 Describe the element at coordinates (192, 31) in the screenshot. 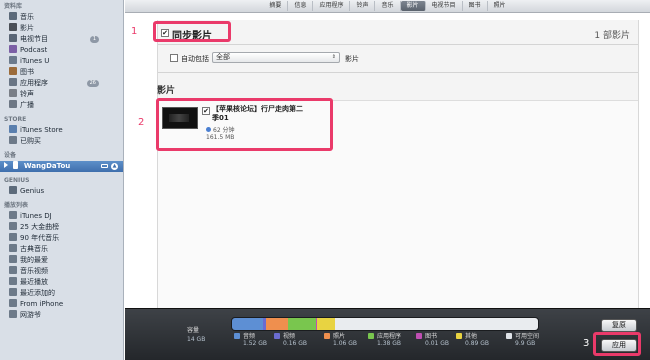

I see `highlight-box-sync` at that location.